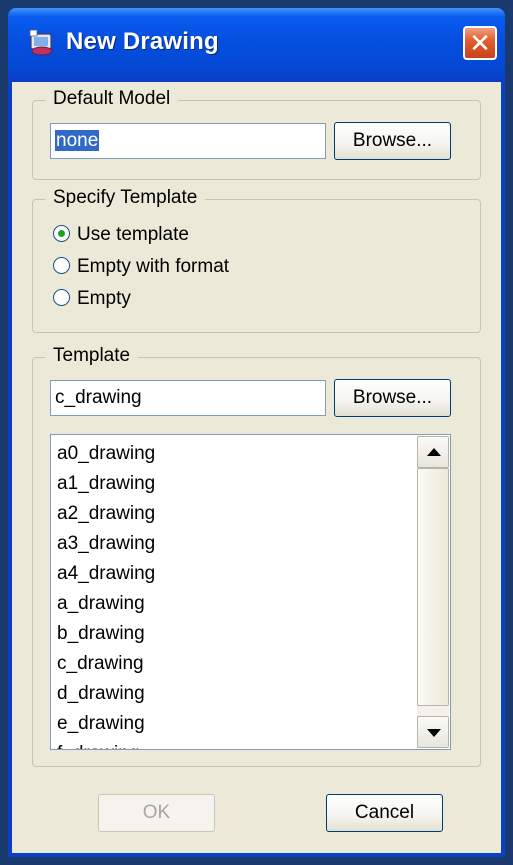 This screenshot has height=865, width=513. I want to click on list-item: f_drawing, so click(233, 744).